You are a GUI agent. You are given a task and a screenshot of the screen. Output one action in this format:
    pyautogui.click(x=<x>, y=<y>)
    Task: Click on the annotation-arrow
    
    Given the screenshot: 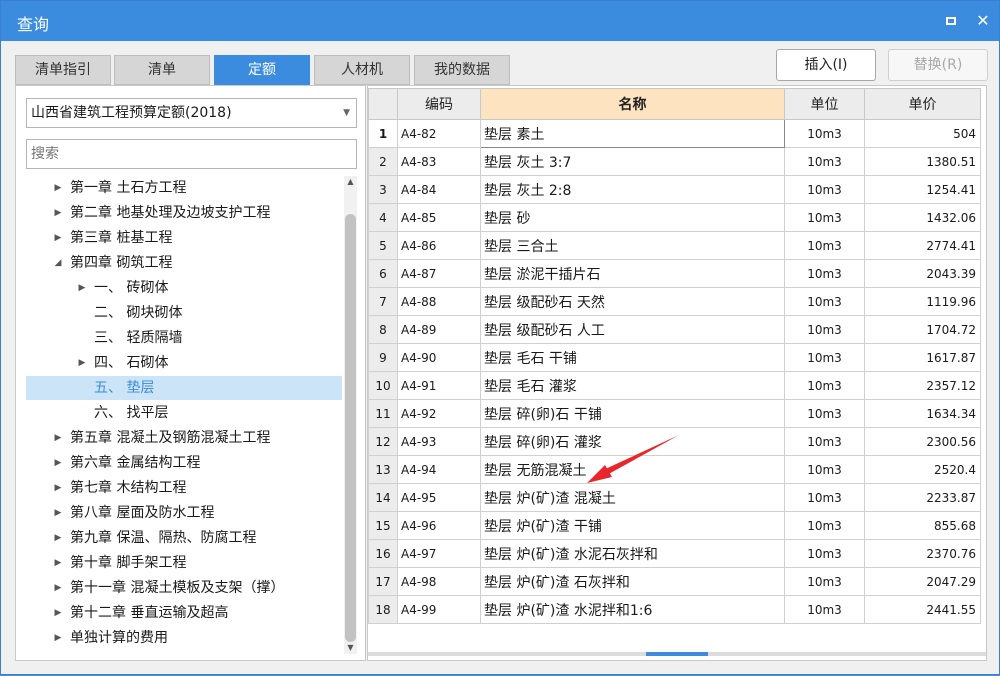 What is the action you would take?
    pyautogui.click(x=633, y=459)
    